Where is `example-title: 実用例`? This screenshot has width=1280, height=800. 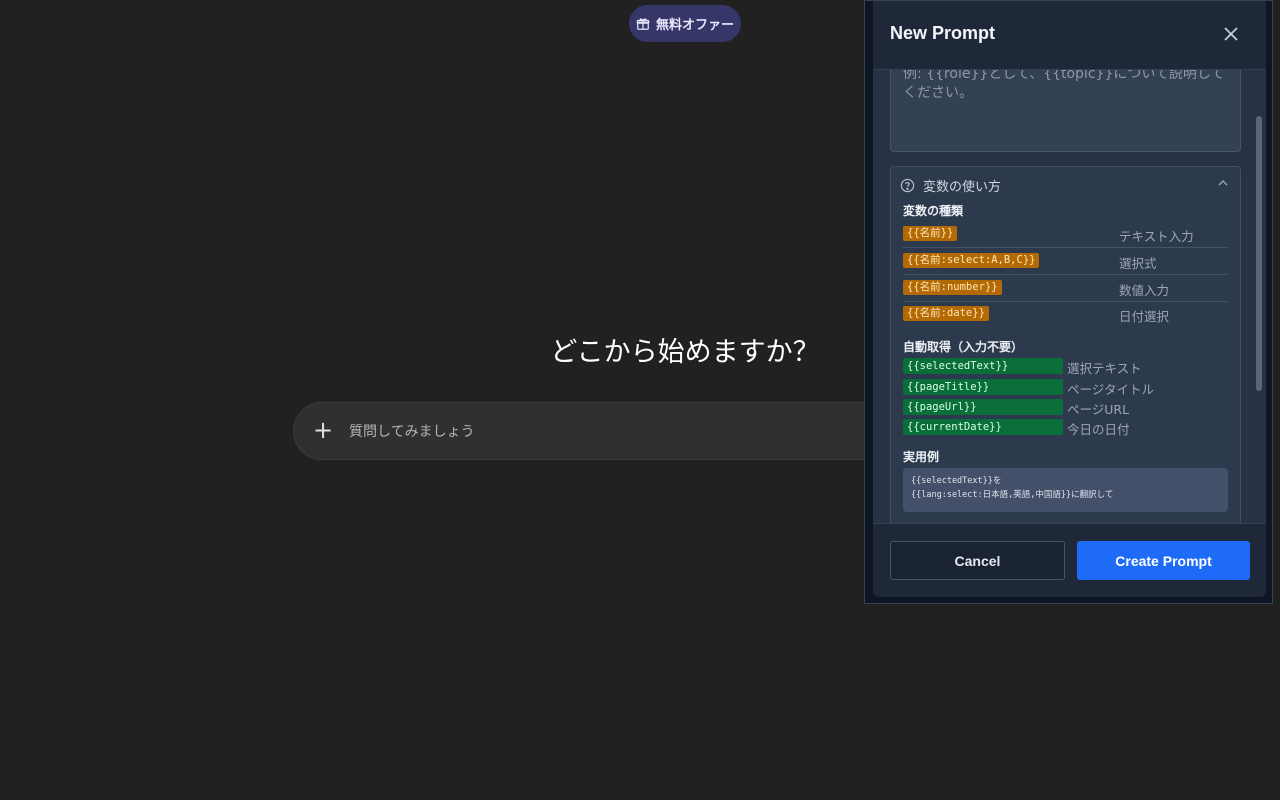 example-title: 実用例 is located at coordinates (921, 457).